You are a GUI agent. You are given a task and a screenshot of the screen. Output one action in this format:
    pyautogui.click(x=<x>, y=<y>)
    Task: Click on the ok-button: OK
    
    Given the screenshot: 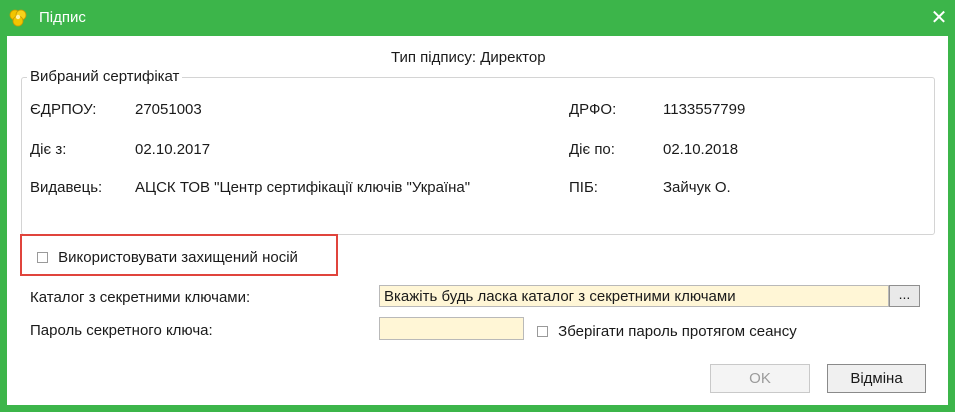 What is the action you would take?
    pyautogui.click(x=760, y=378)
    